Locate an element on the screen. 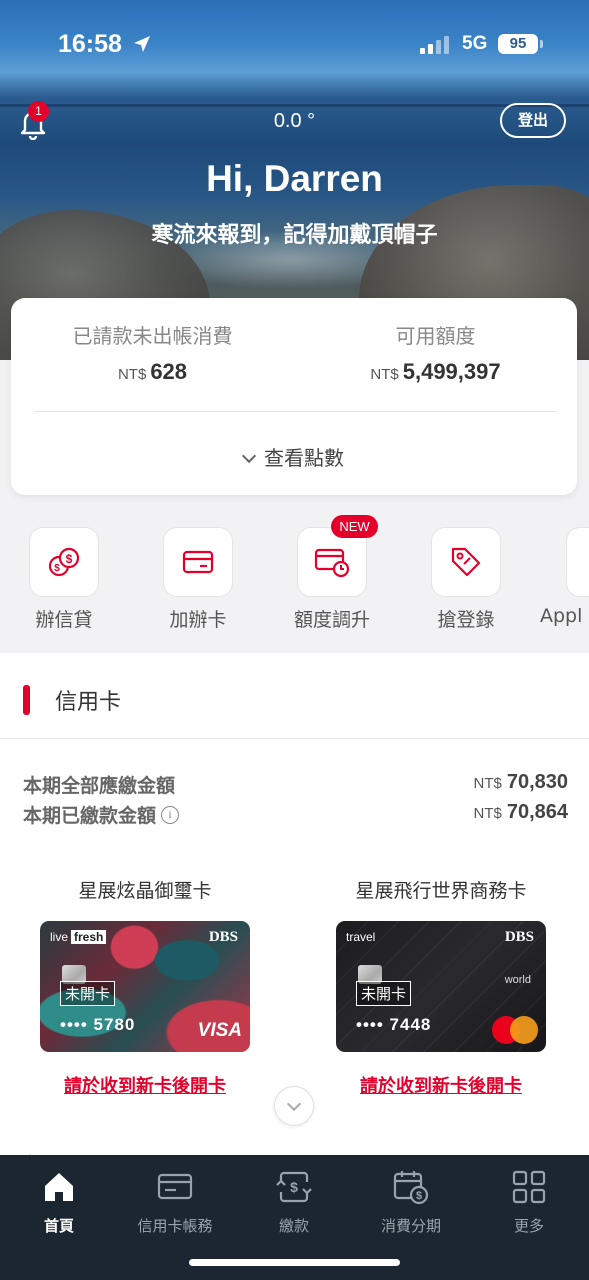 Image resolution: width=589 pixels, height=1280 pixels. tab-label: 繳款 is located at coordinates (293, 1226).